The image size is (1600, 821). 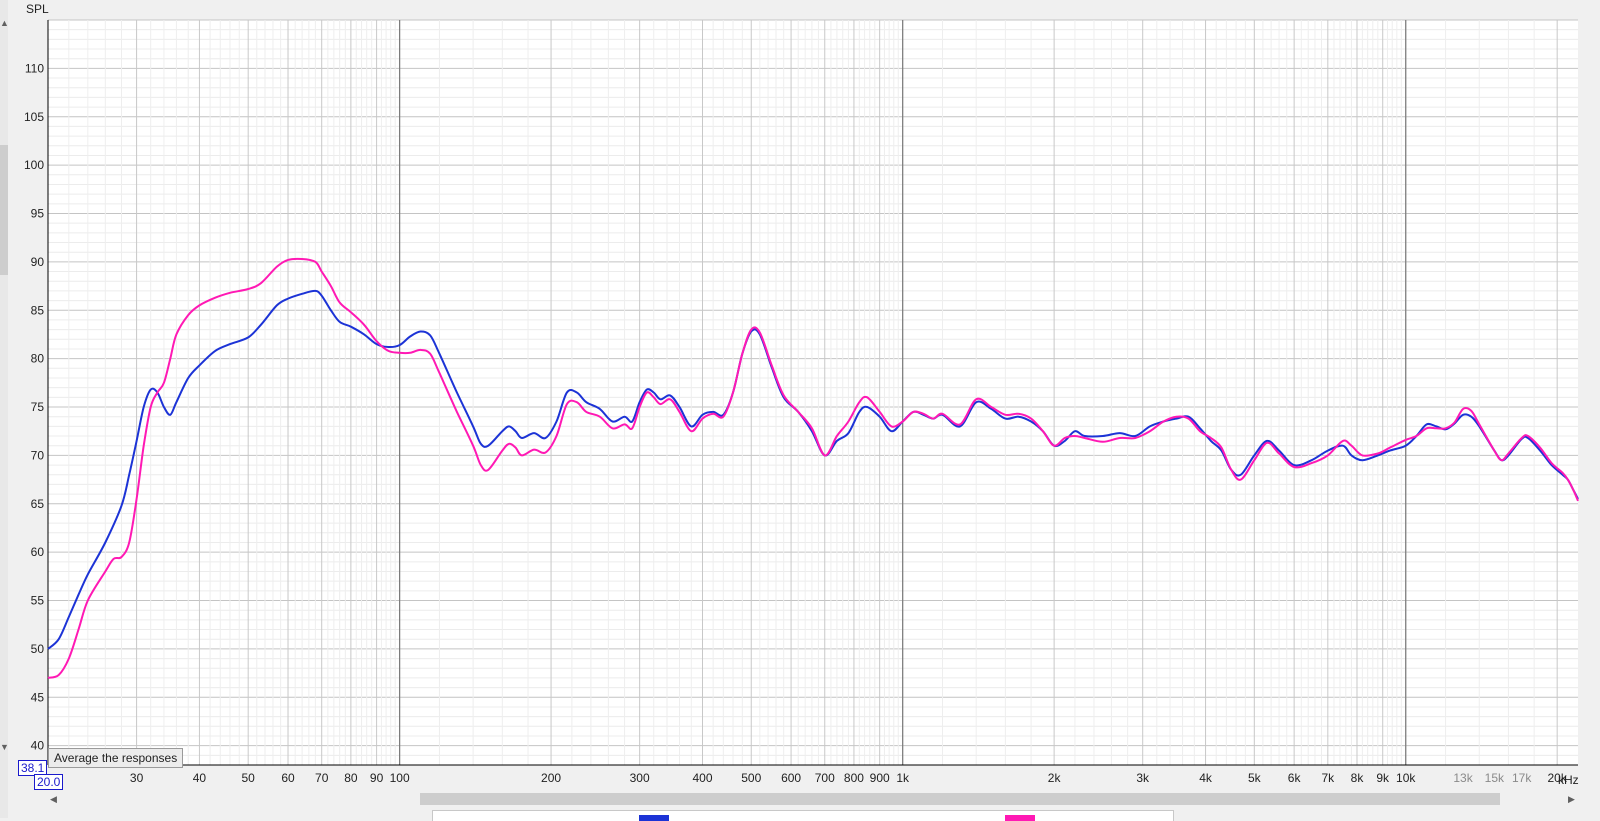 What do you see at coordinates (400, 778) in the screenshot?
I see `x-tick-label: 100` at bounding box center [400, 778].